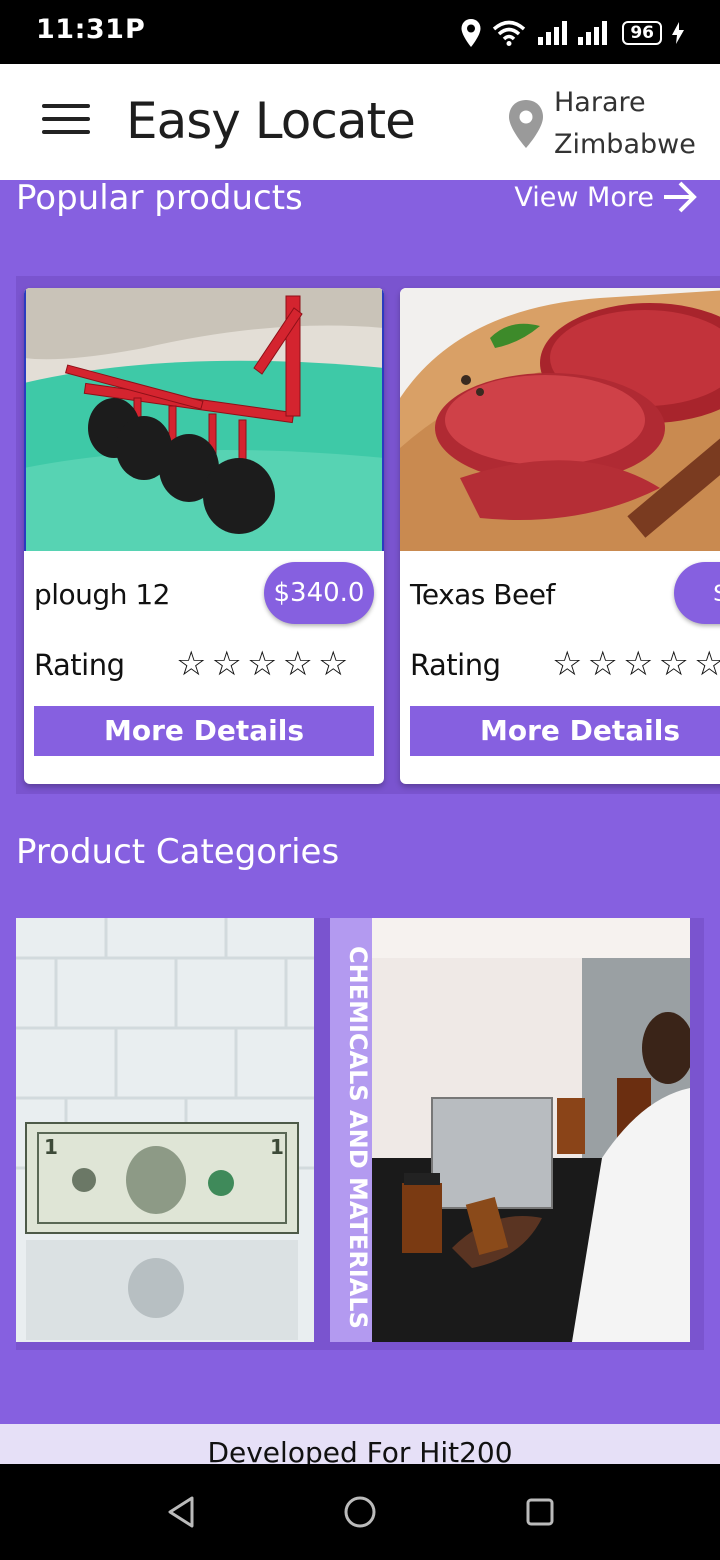  I want to click on view-more-label: View More, so click(584, 197).